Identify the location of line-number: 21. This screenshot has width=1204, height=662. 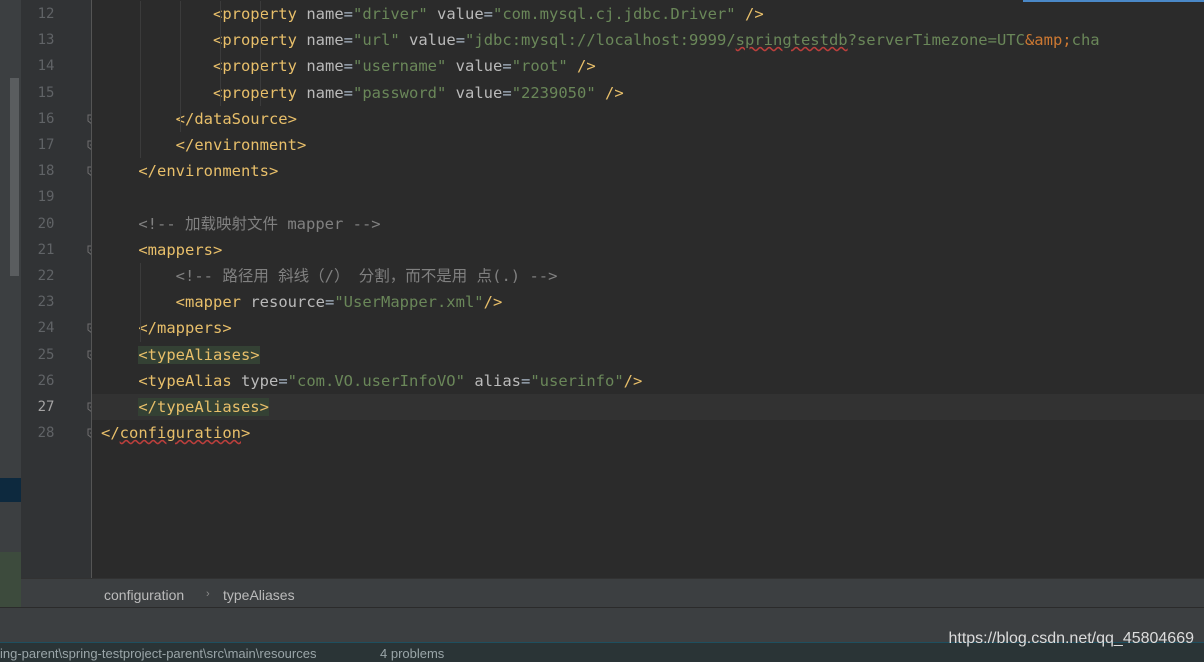
(46, 249).